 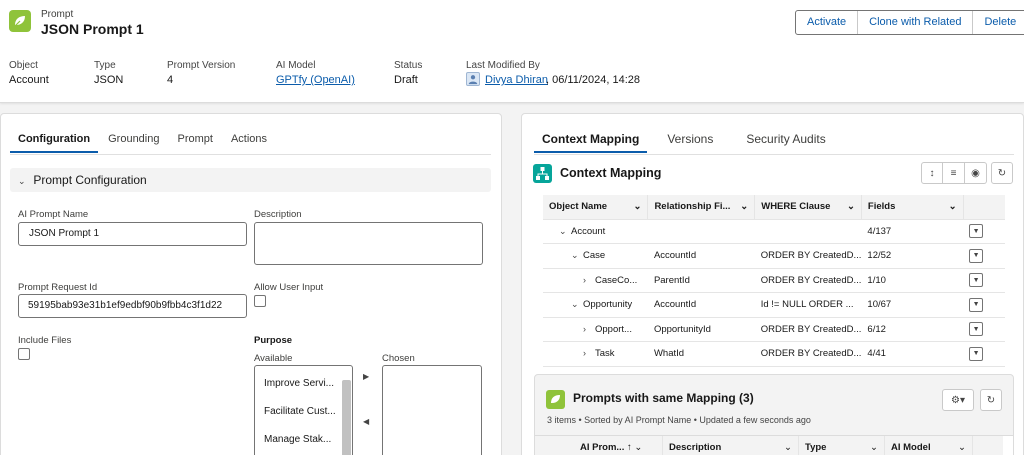 What do you see at coordinates (260, 301) in the screenshot?
I see `allow-user-input-checkbox` at bounding box center [260, 301].